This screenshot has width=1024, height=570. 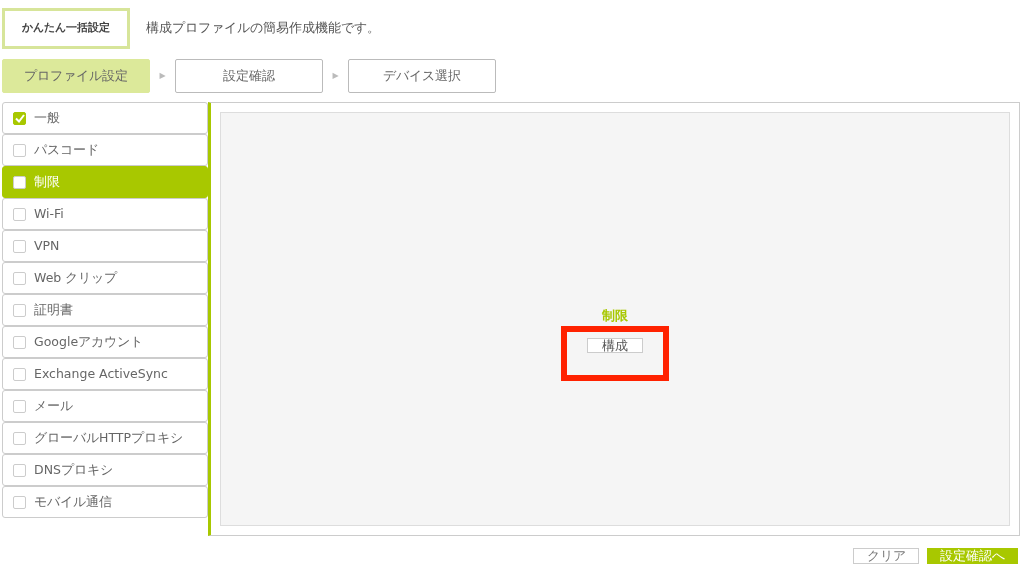 I want to click on step-tab: プロファイル設定, so click(x=76, y=76).